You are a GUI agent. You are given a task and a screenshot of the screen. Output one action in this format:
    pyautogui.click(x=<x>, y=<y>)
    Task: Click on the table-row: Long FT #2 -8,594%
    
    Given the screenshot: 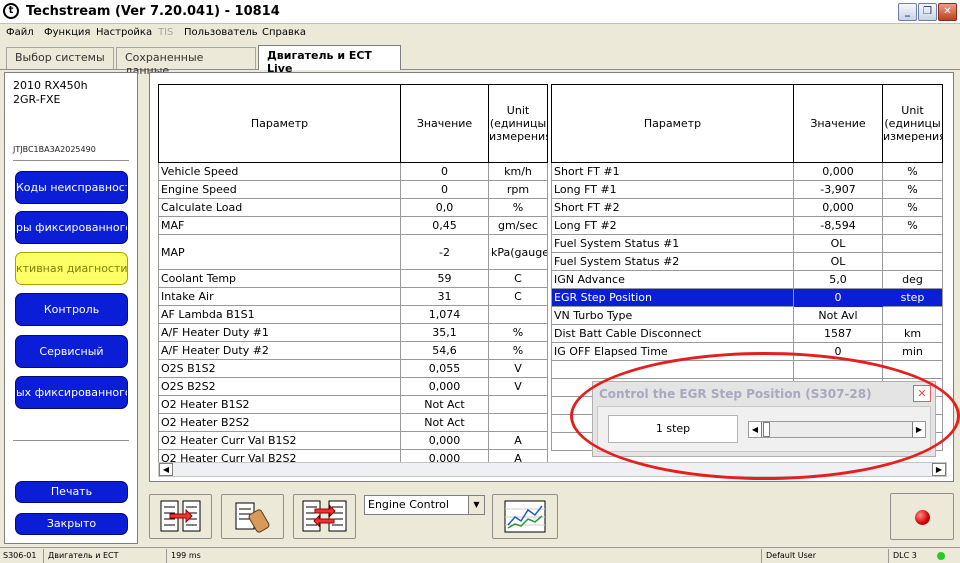 What is the action you would take?
    pyautogui.click(x=747, y=225)
    